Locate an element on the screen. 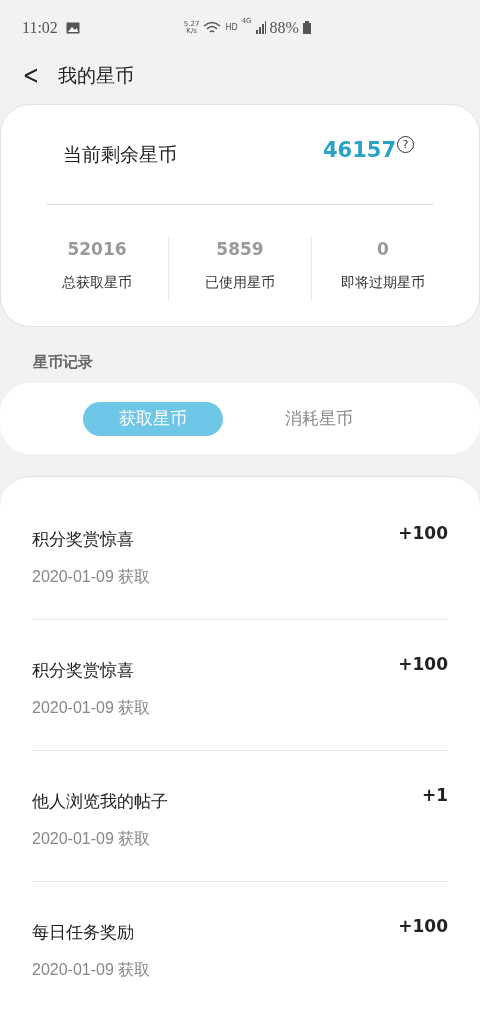  hd-label: HD is located at coordinates (231, 27).